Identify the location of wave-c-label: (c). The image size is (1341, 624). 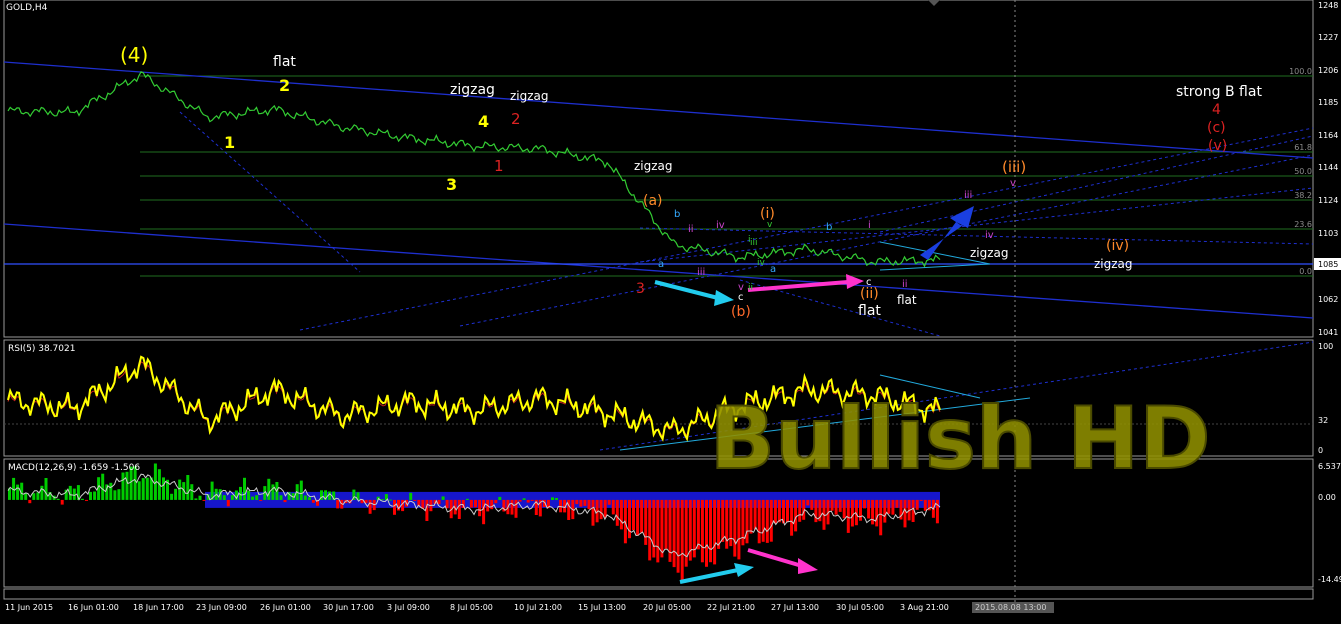
(1216, 128).